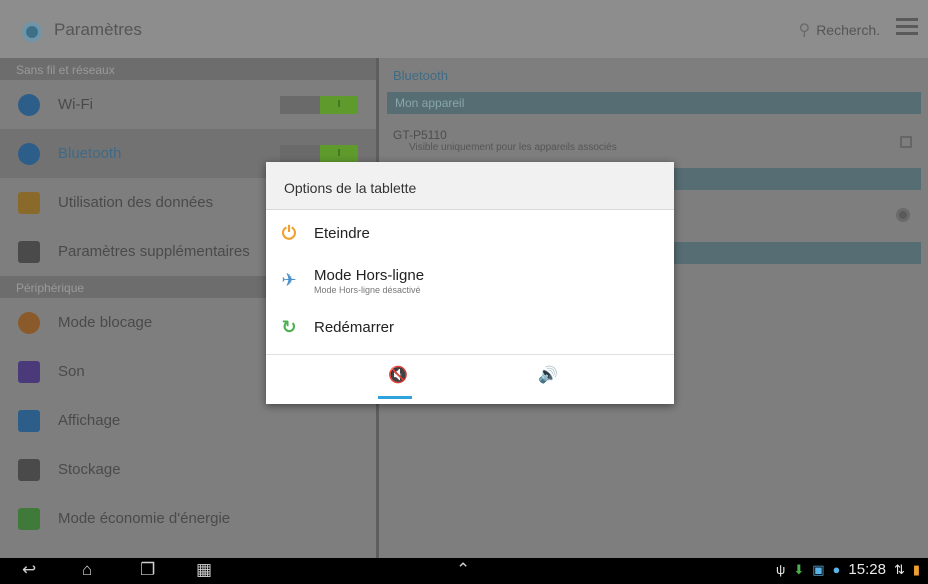 This screenshot has height=584, width=928. I want to click on mute-mode-button: 🔇, so click(398, 382).